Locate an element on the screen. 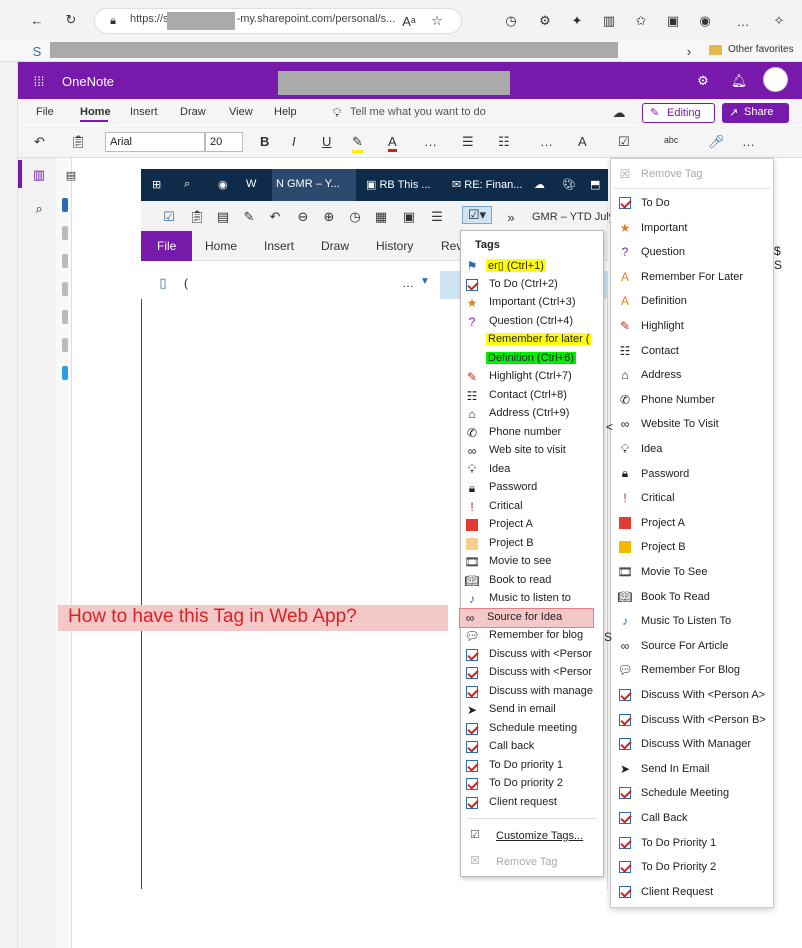 The height and width of the screenshot is (948, 802). chrome-icon: ◉ is located at coordinates (223, 185).